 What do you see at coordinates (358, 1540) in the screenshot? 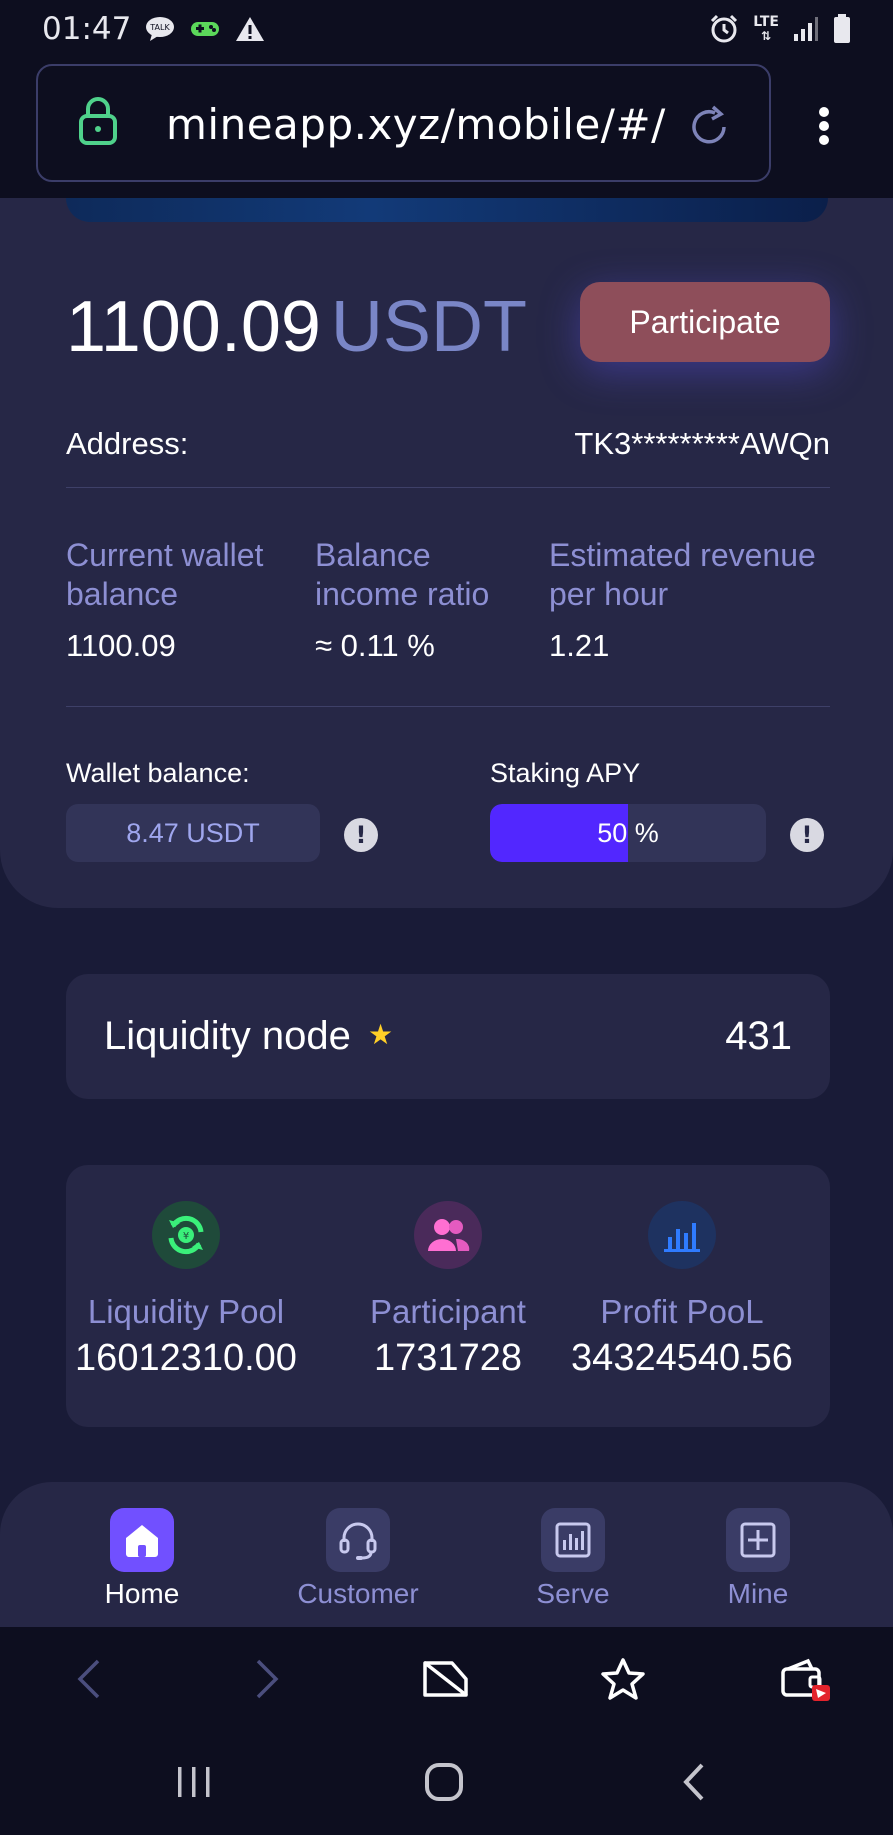
I see `headset-icon` at bounding box center [358, 1540].